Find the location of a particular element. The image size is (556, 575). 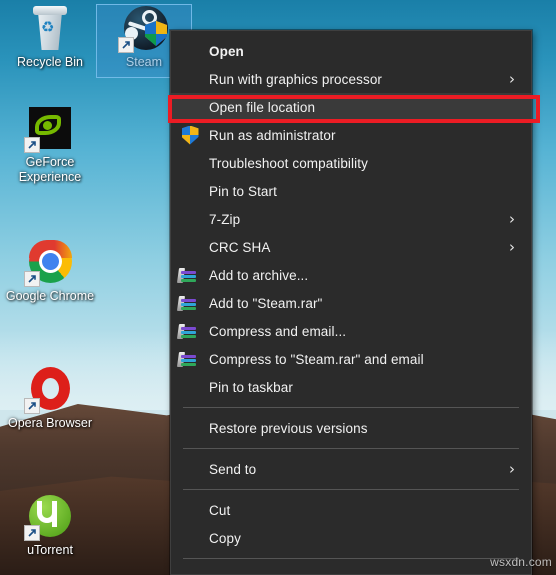

desktop-icon-google-chrome: Google Chrome is located at coordinates (50, 271).